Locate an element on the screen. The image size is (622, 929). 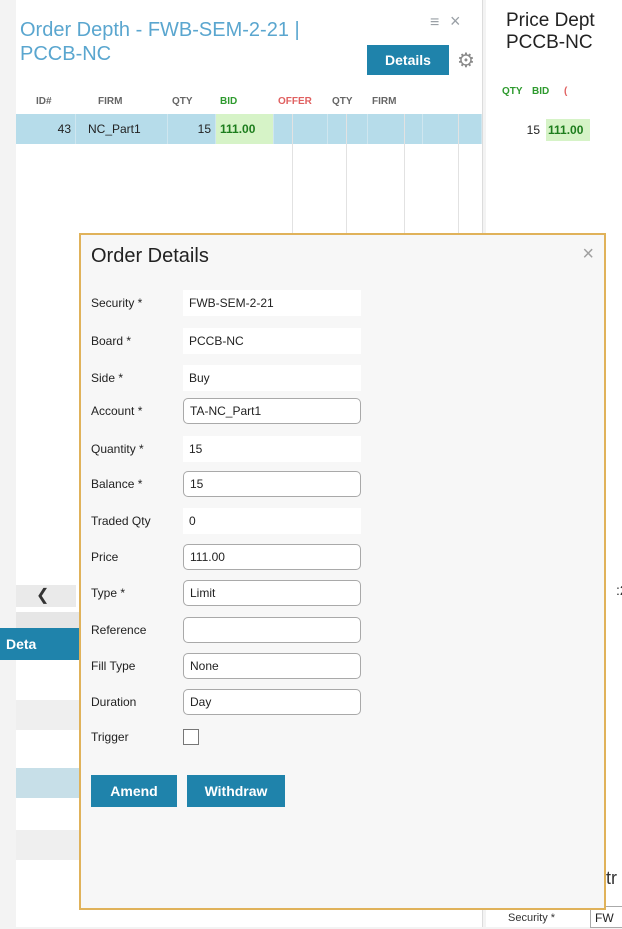
trigger-checkbox is located at coordinates (191, 737).